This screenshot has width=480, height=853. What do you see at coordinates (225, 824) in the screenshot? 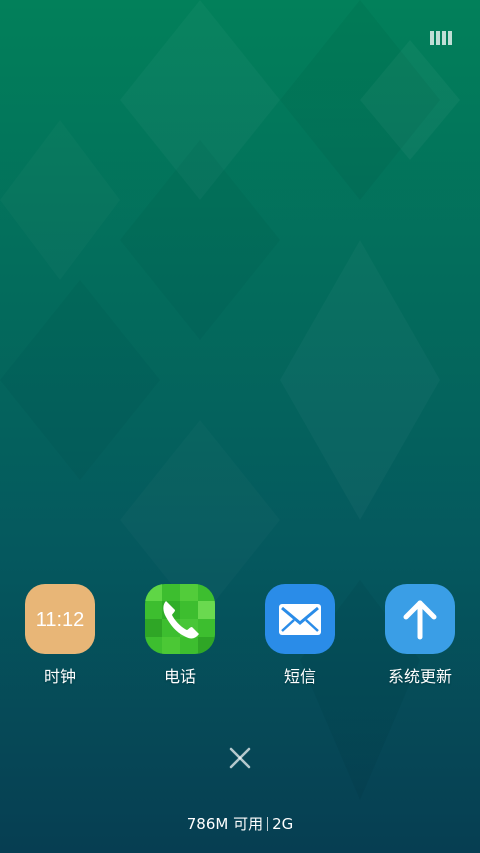
I see `memory-available: 786M 可用` at bounding box center [225, 824].